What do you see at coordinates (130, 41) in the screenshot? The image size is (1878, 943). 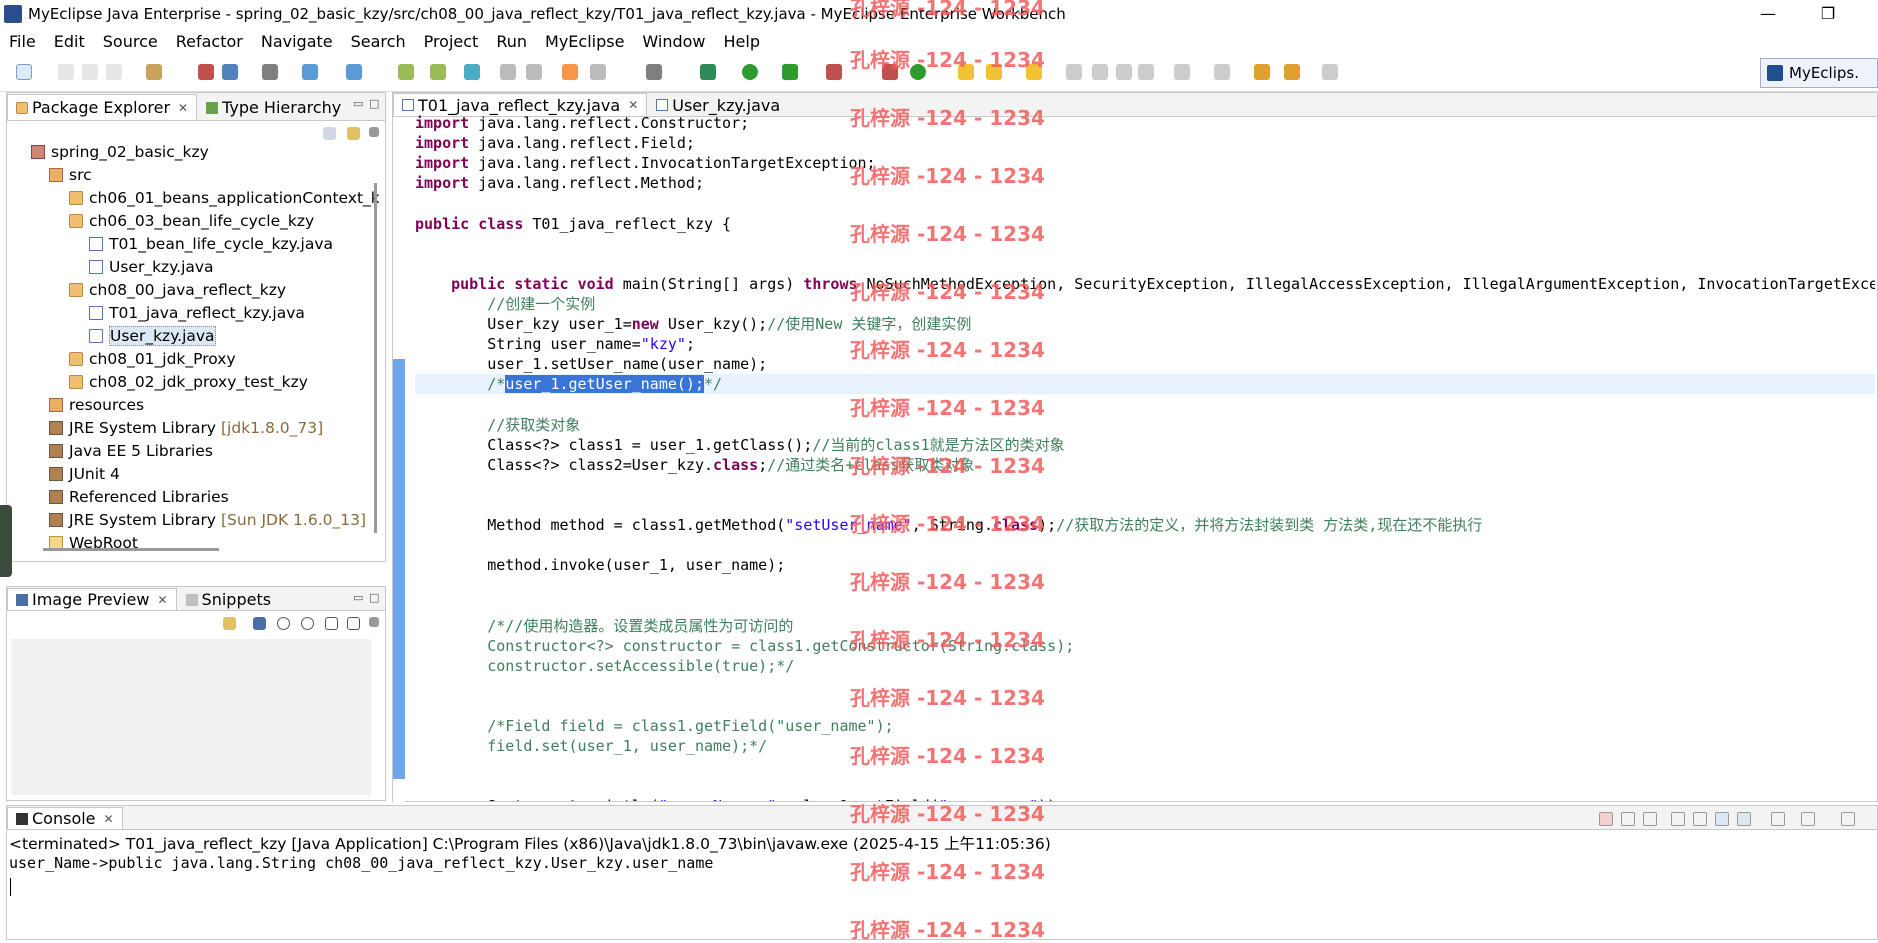 I see `menu-source: Source` at bounding box center [130, 41].